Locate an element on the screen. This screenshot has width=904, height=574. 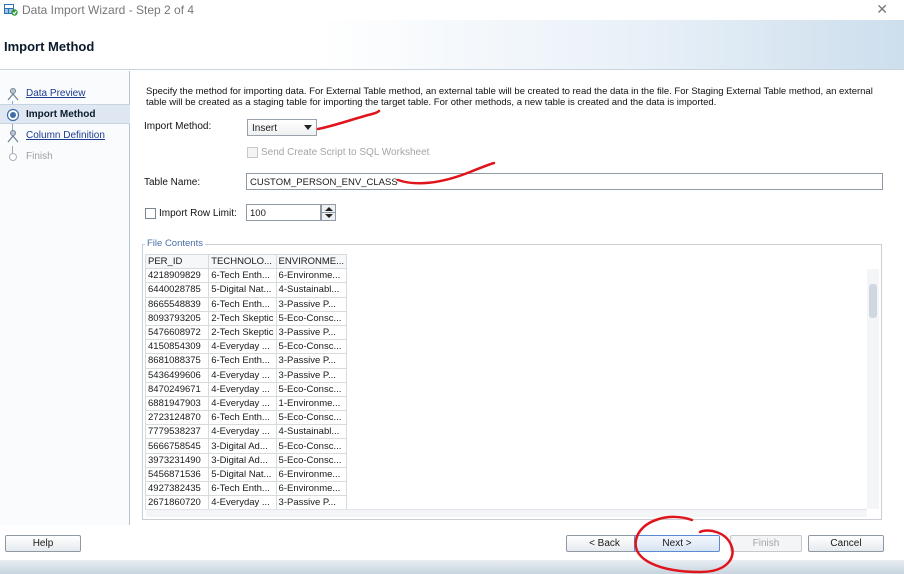
row-limit-spinner is located at coordinates (328, 212).